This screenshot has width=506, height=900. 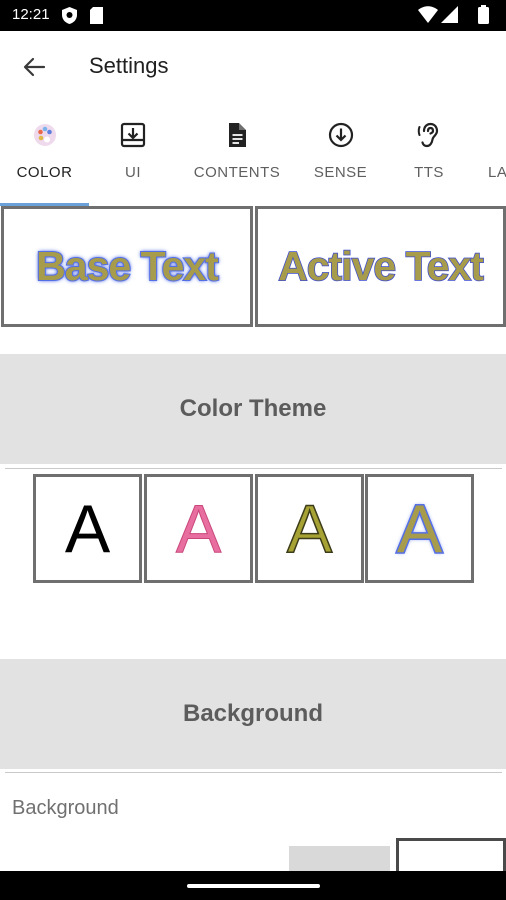 I want to click on navigation-bar, so click(x=253, y=885).